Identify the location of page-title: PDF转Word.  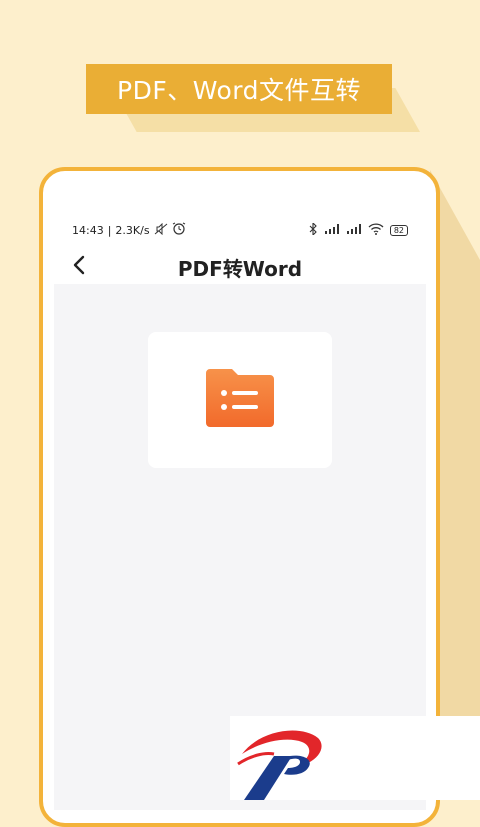
(240, 268).